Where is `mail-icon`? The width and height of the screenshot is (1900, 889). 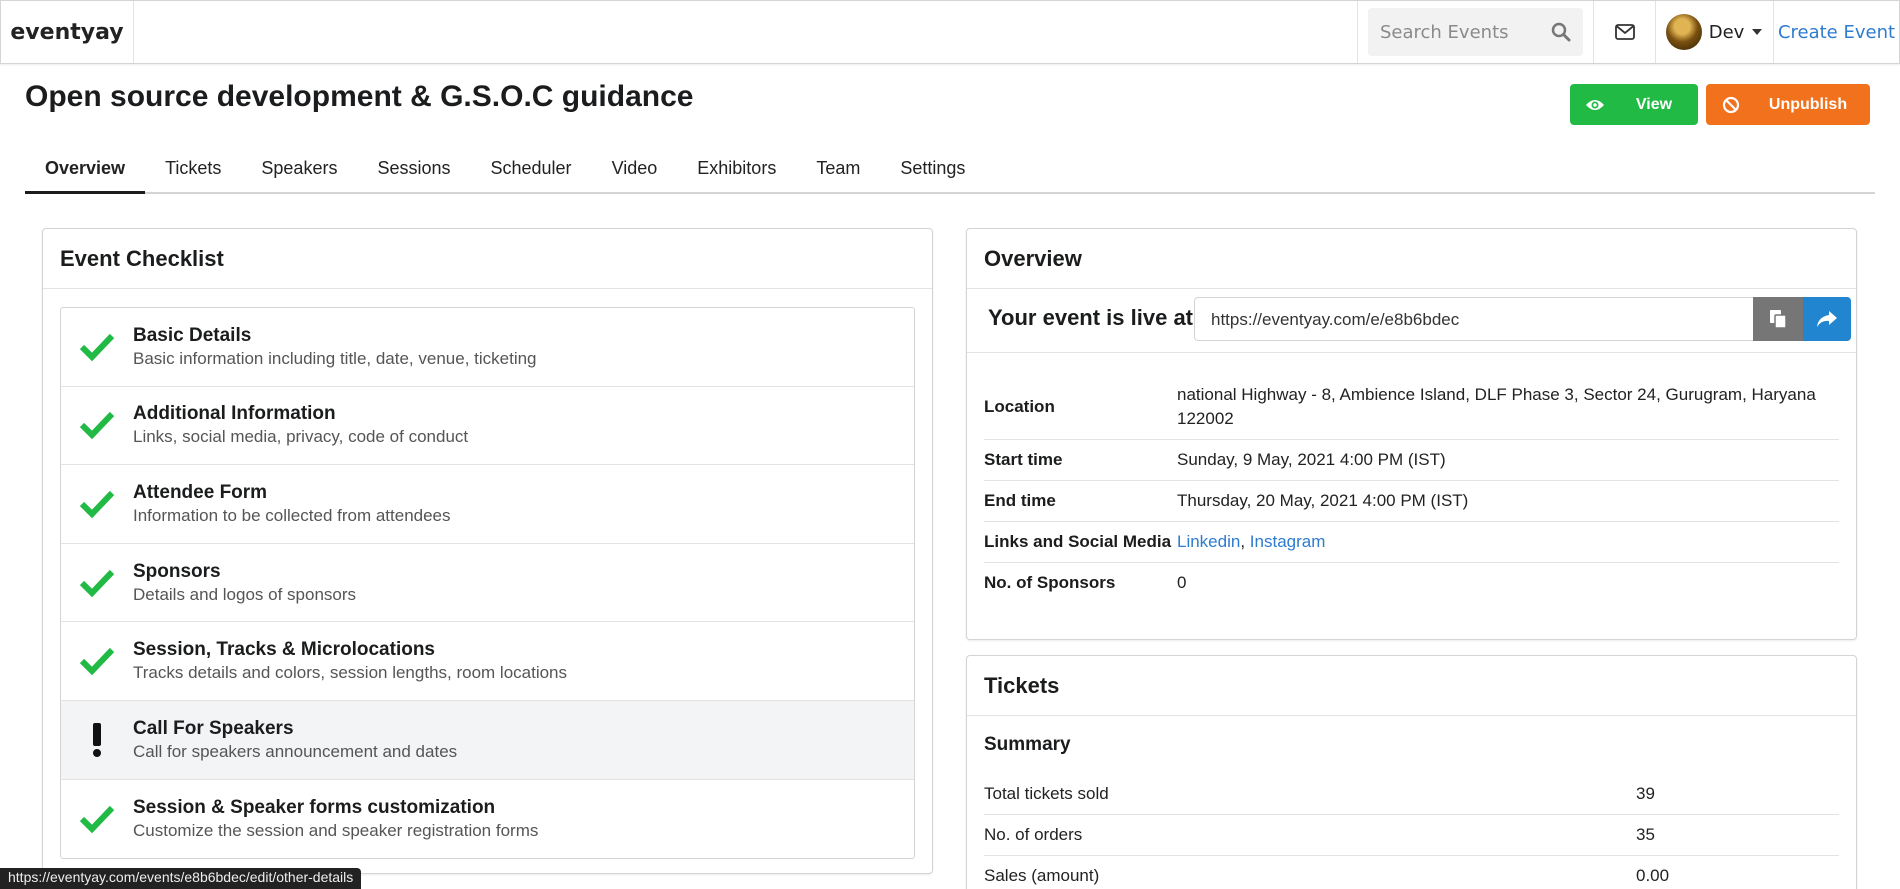
mail-icon is located at coordinates (1624, 32).